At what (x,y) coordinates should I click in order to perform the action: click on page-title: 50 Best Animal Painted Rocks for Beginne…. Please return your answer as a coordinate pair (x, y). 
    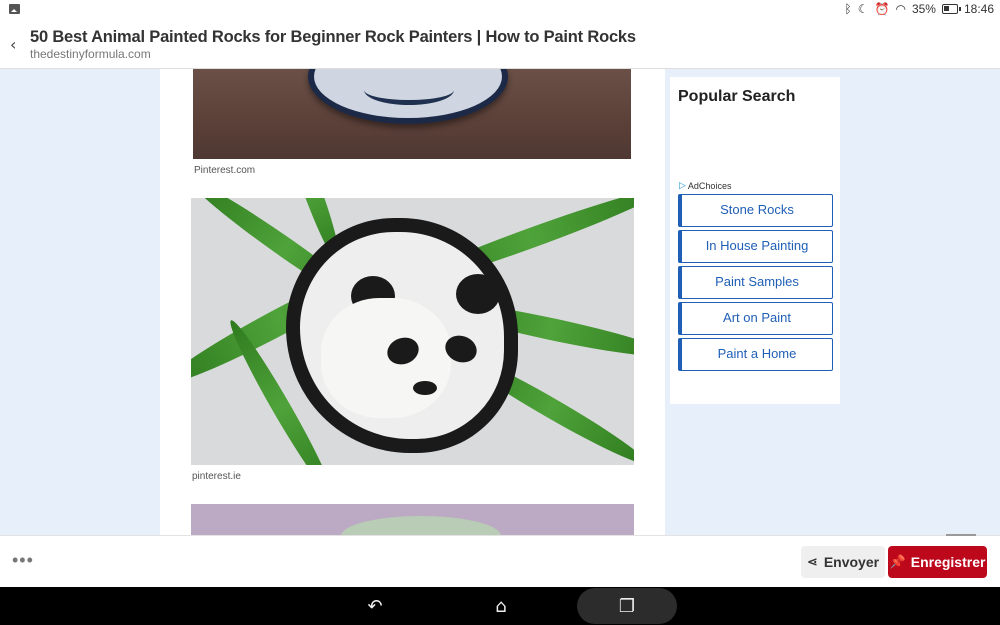
    Looking at the image, I should click on (333, 37).